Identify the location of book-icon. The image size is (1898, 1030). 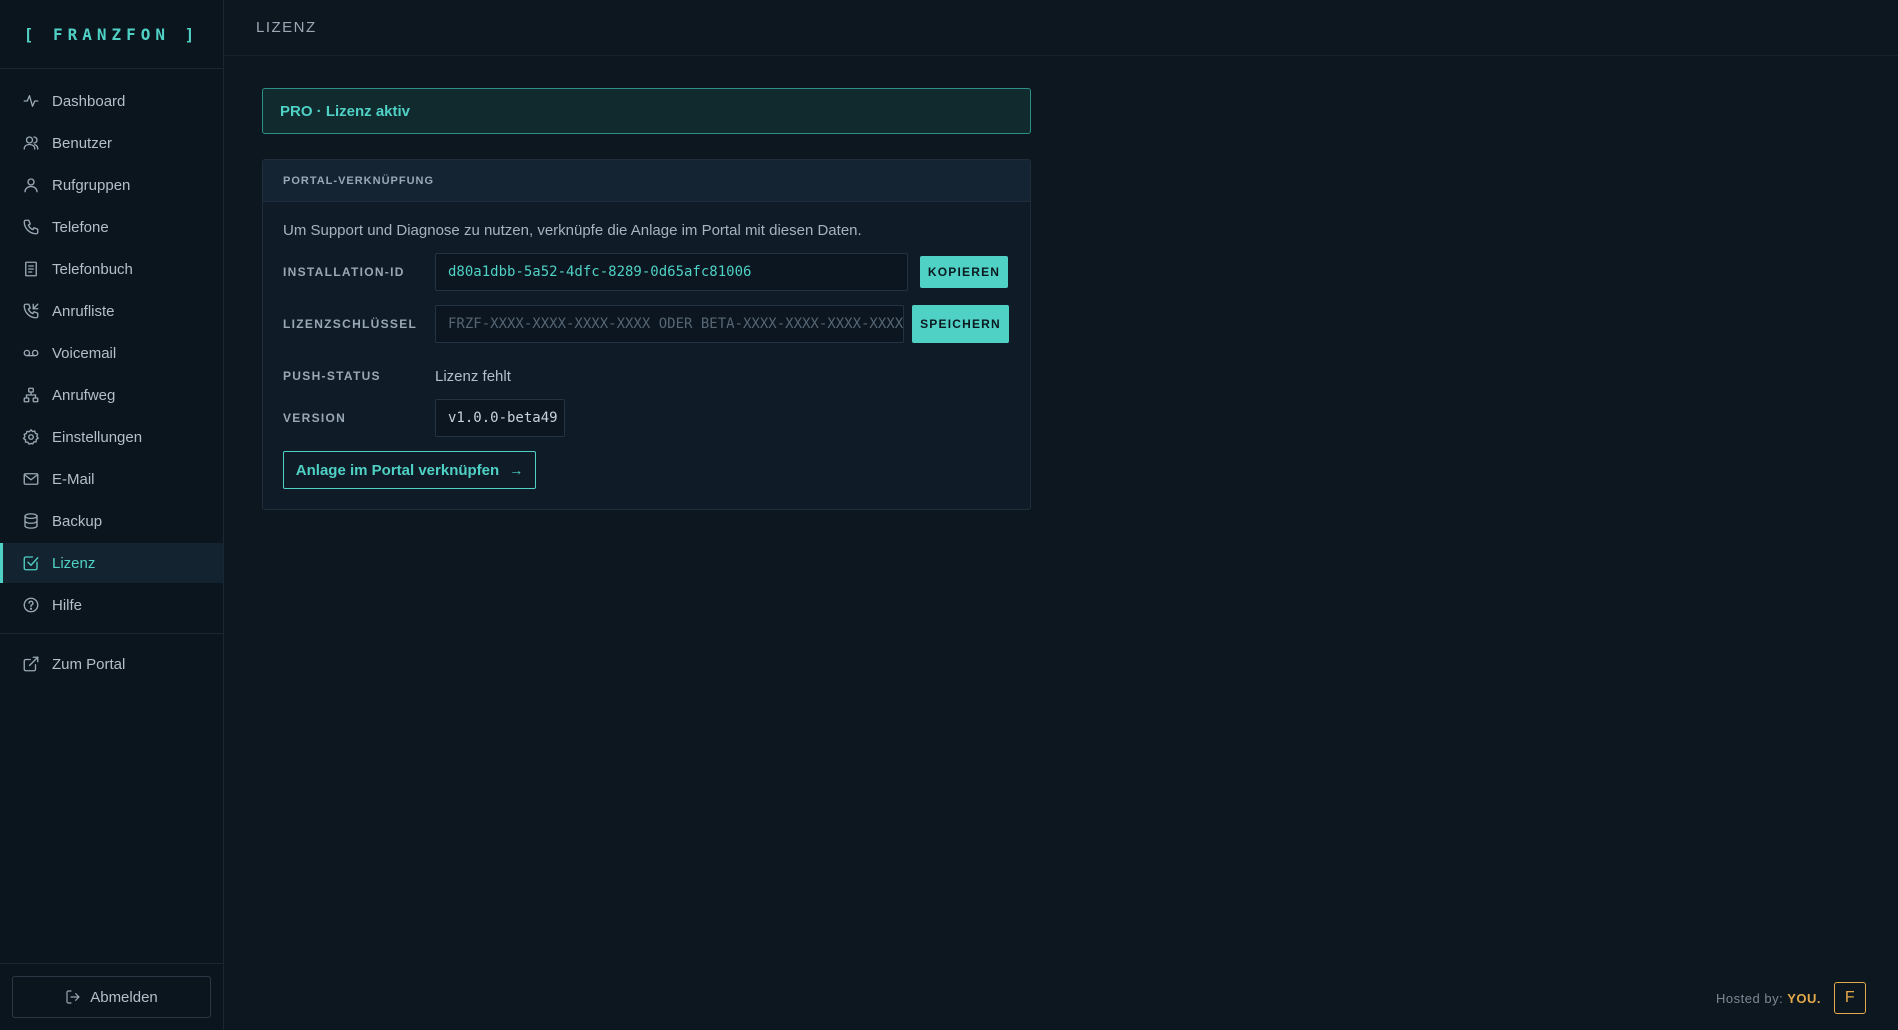
(31, 269).